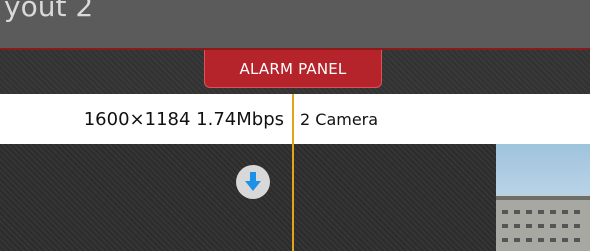 The width and height of the screenshot is (590, 251). I want to click on alarm-panel-label: ALARM PANEL, so click(293, 68).